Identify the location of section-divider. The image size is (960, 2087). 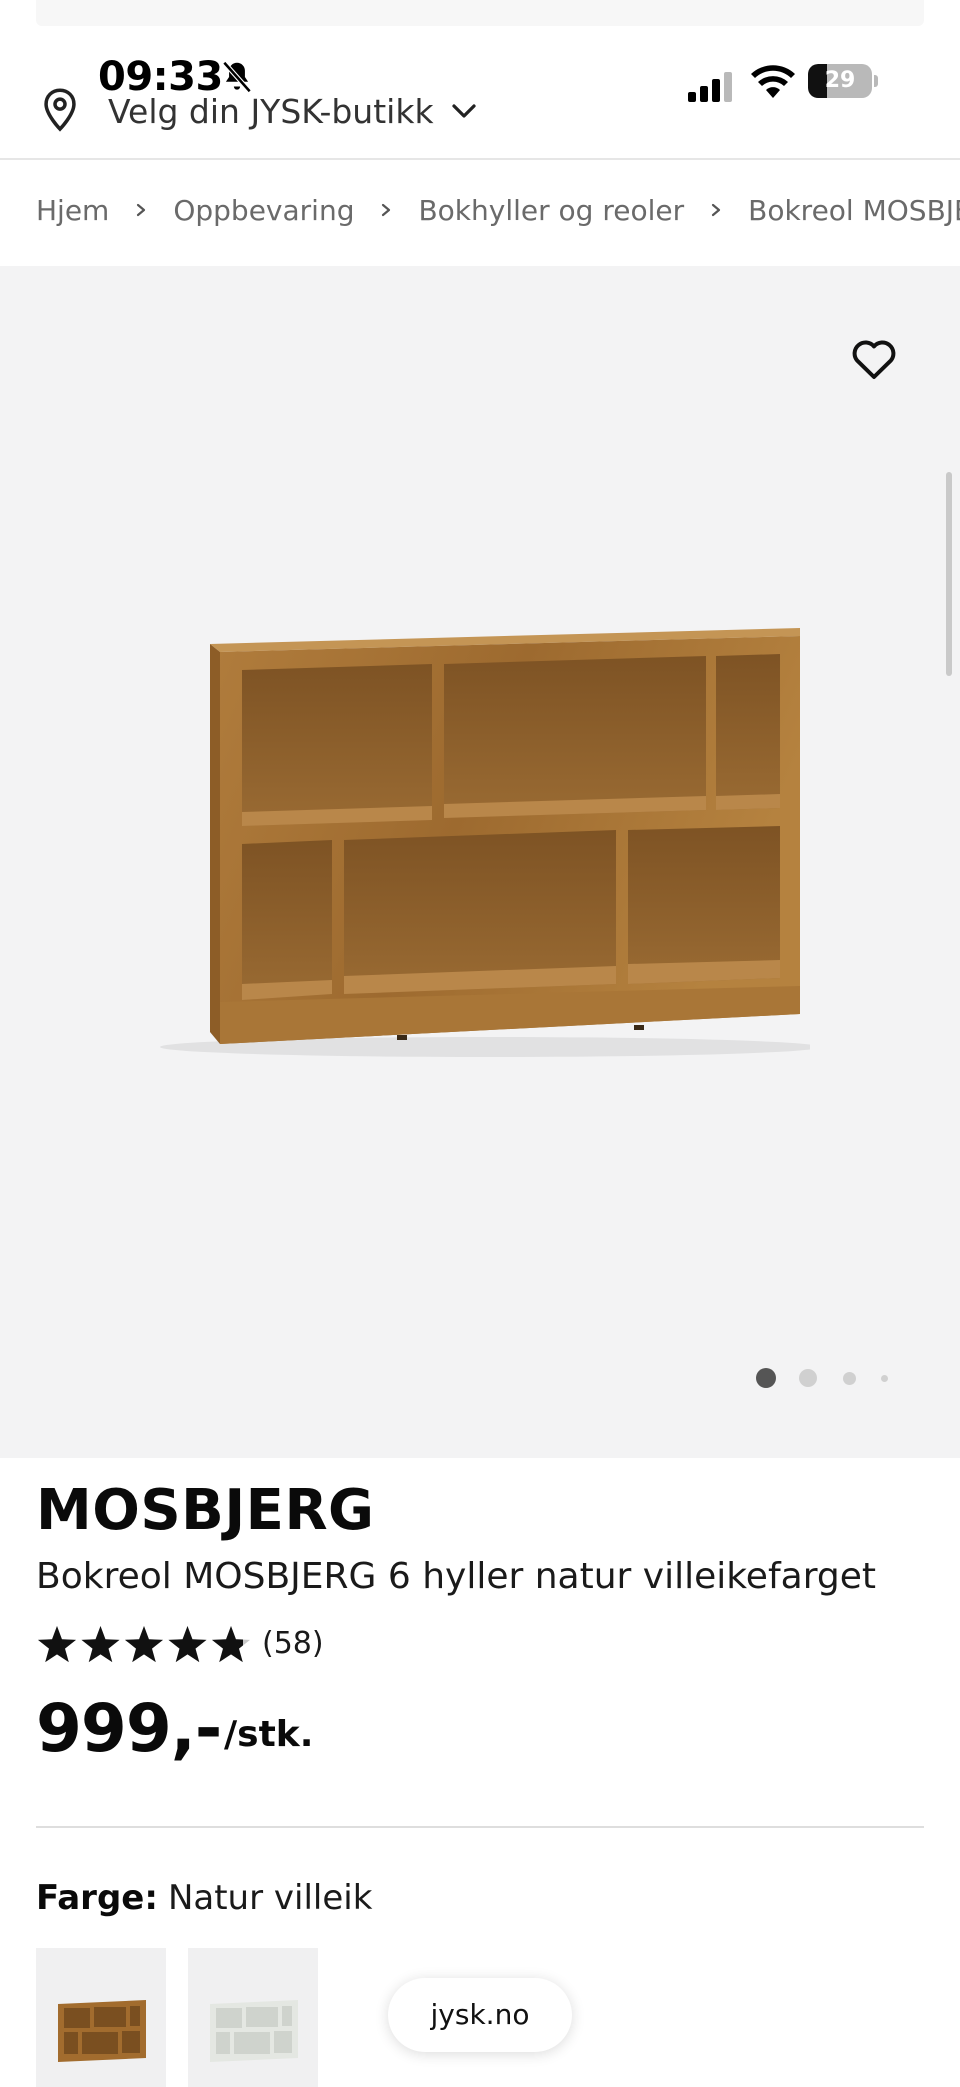
(480, 1827).